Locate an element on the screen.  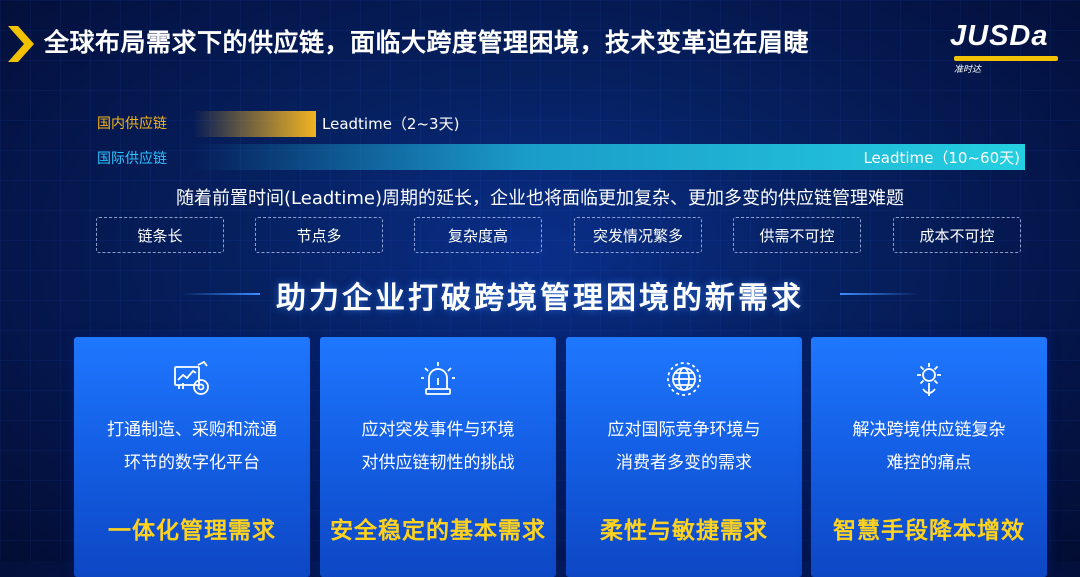
section-divider-right is located at coordinates (880, 294).